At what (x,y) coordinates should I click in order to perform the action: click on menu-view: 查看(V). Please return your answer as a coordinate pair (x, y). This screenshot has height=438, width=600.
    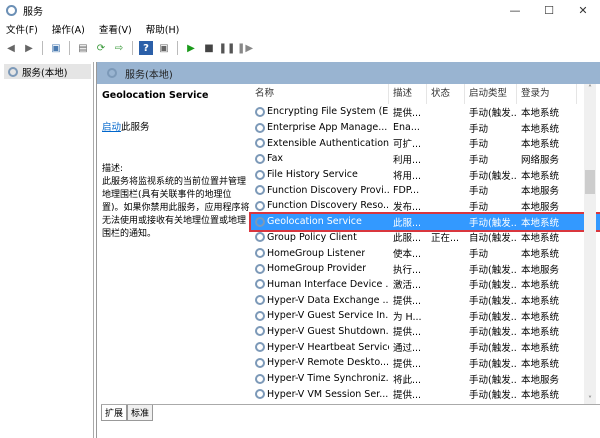
    Looking at the image, I should click on (115, 29).